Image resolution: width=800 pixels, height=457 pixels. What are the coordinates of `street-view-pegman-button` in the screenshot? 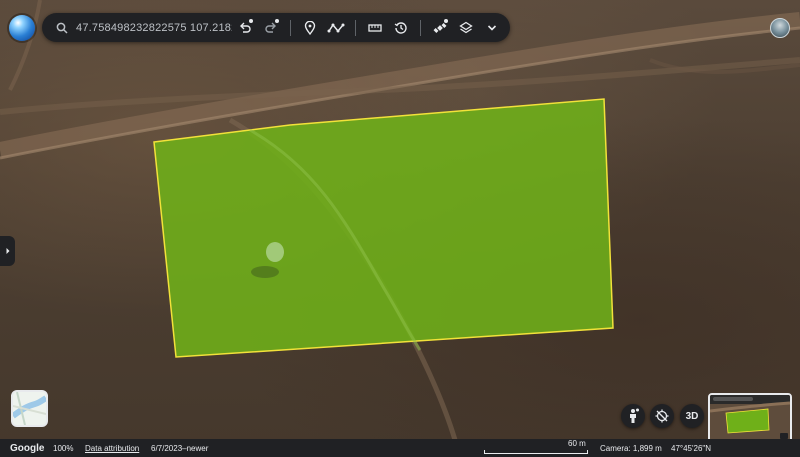 It's located at (633, 416).